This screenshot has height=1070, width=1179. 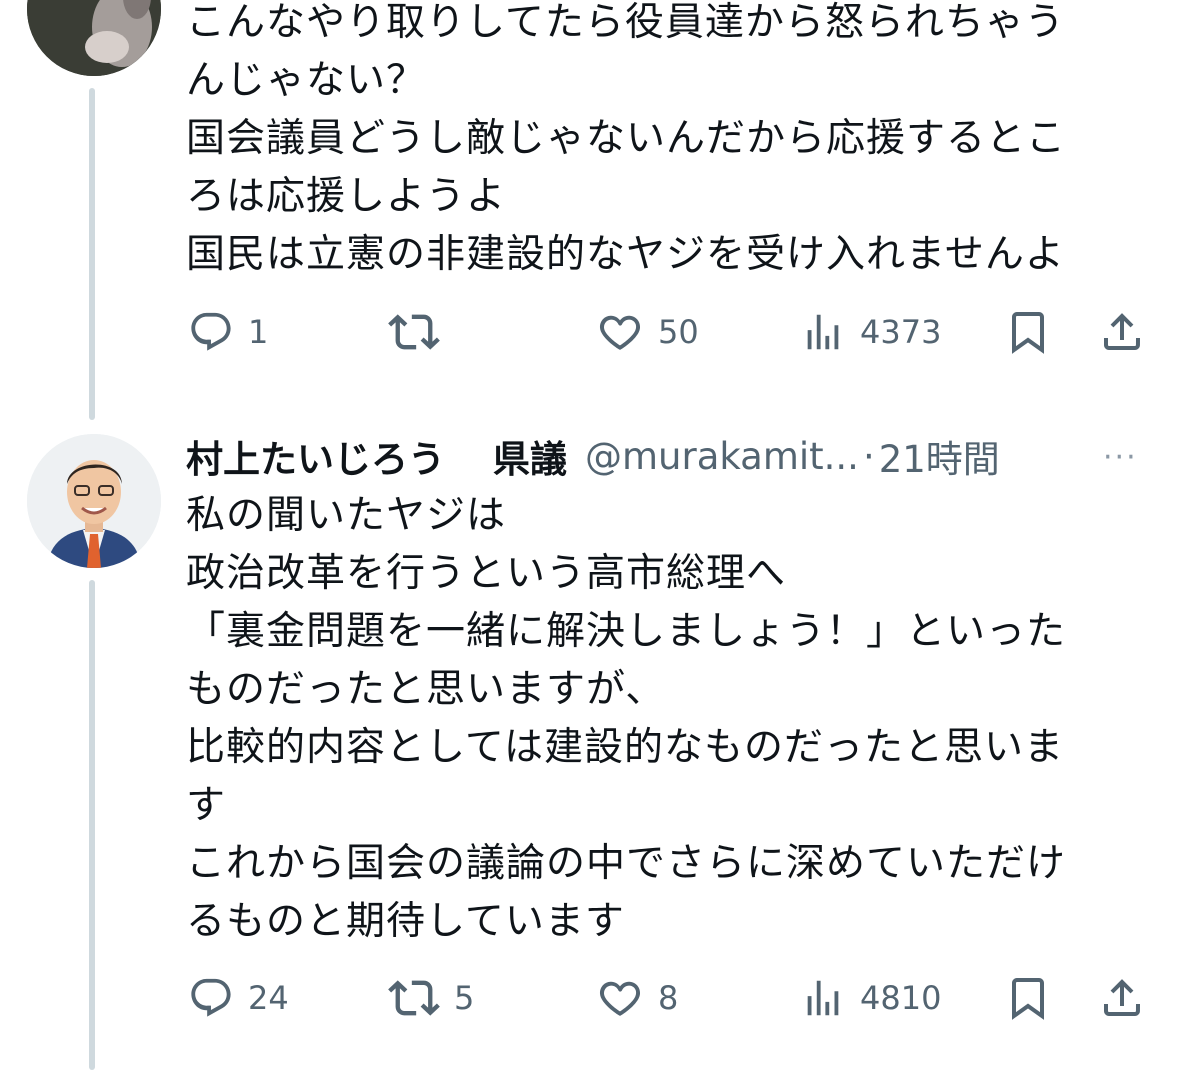 I want to click on display-name: 村上たいじろう, so click(x=315, y=456).